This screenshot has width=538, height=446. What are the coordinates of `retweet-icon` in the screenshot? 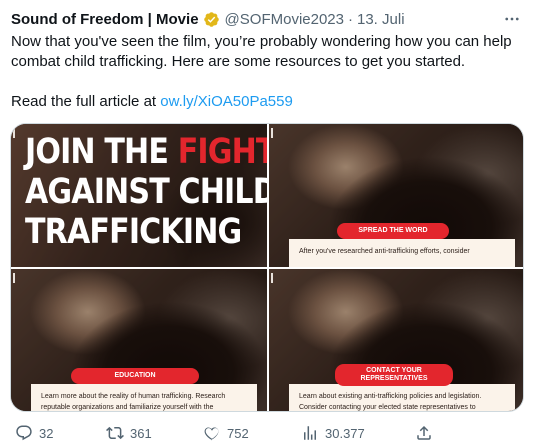 It's located at (115, 433).